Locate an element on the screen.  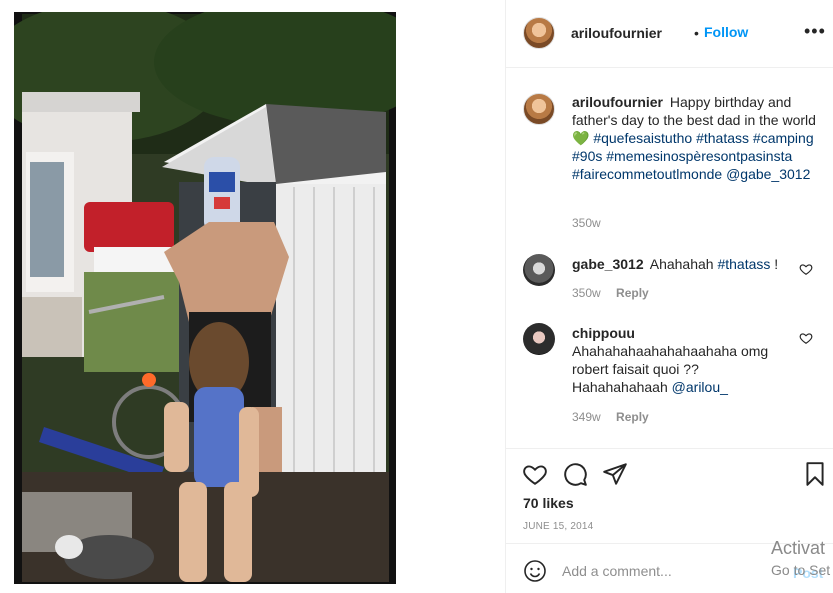
watermark-line-1: Activat is located at coordinates (798, 548).